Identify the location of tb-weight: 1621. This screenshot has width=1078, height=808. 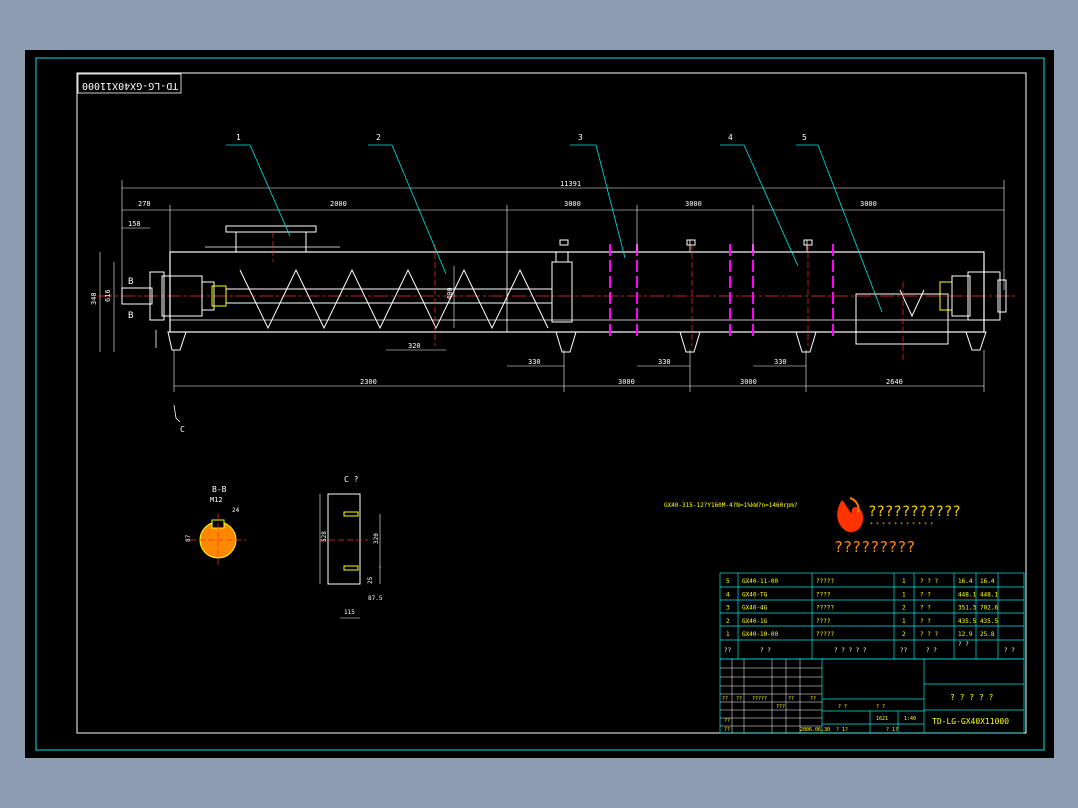
(882, 719).